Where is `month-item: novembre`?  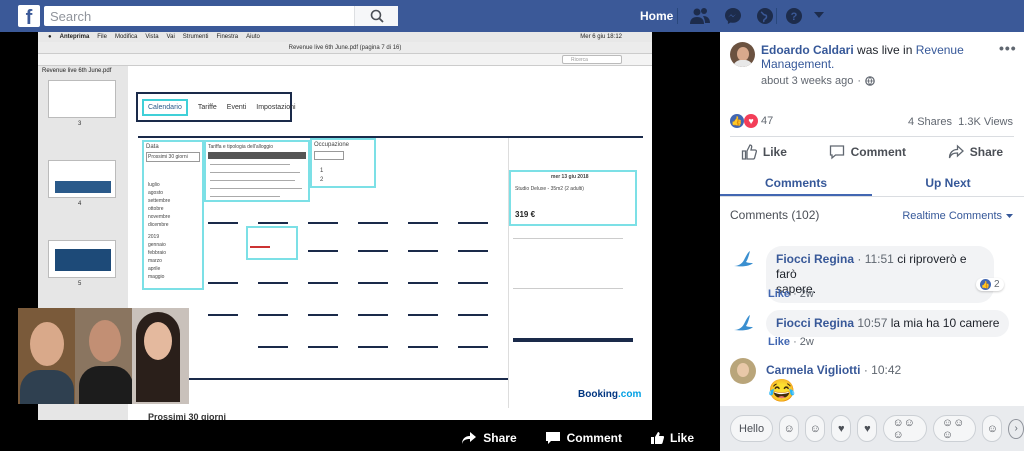 month-item: novembre is located at coordinates (159, 217).